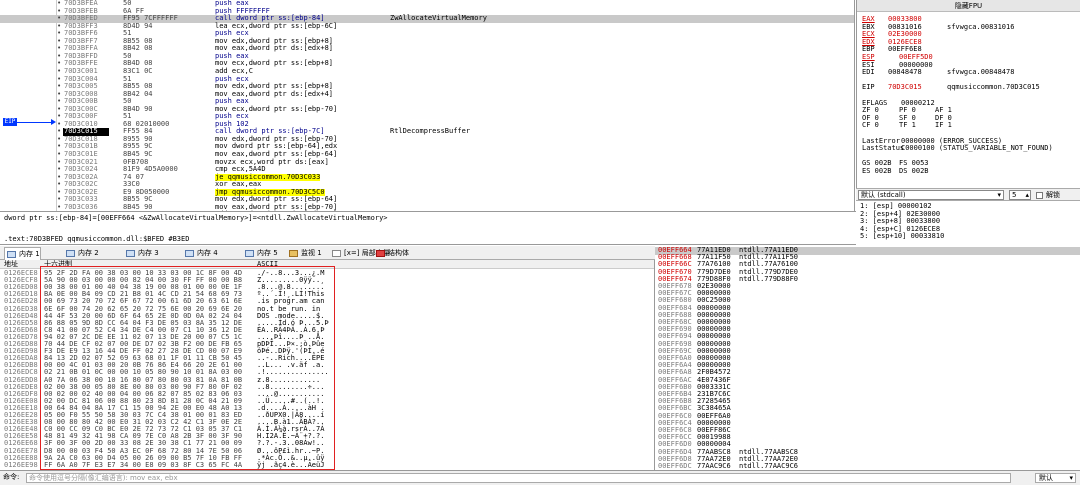  I want to click on command-label: 命令:, so click(11, 477).